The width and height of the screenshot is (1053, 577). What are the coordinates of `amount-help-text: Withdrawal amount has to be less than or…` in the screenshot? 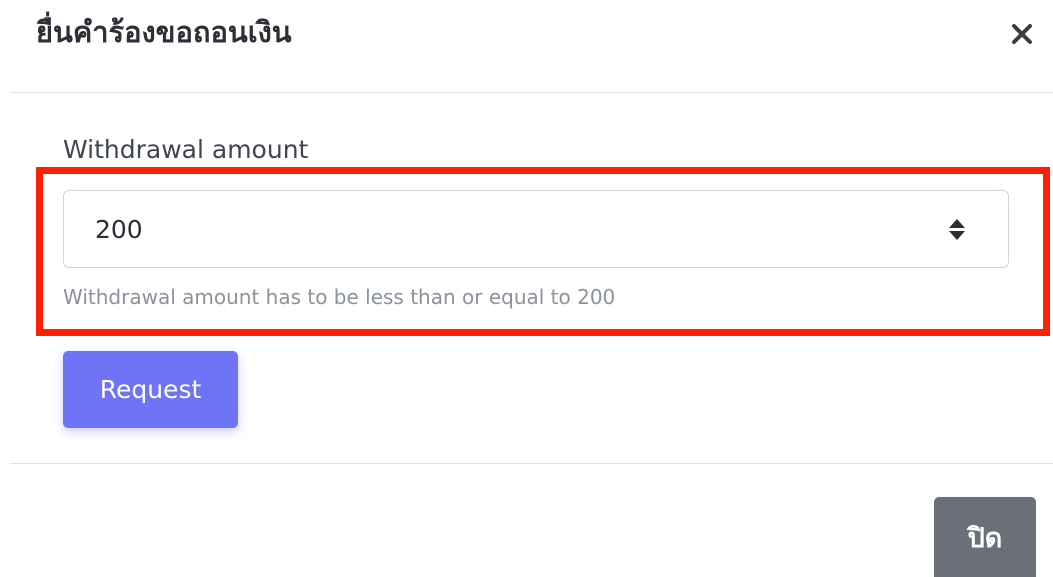 It's located at (339, 297).